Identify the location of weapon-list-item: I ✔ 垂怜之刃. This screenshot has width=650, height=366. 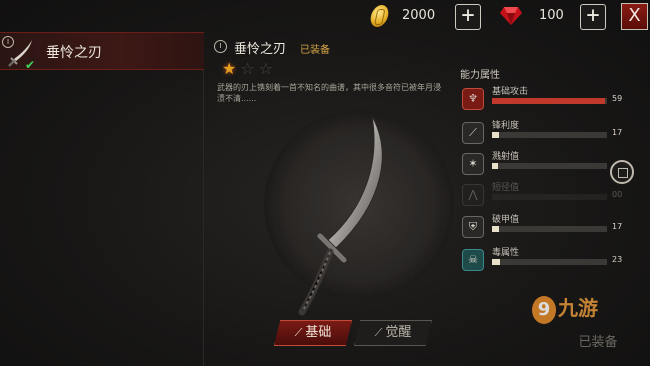
(102, 52).